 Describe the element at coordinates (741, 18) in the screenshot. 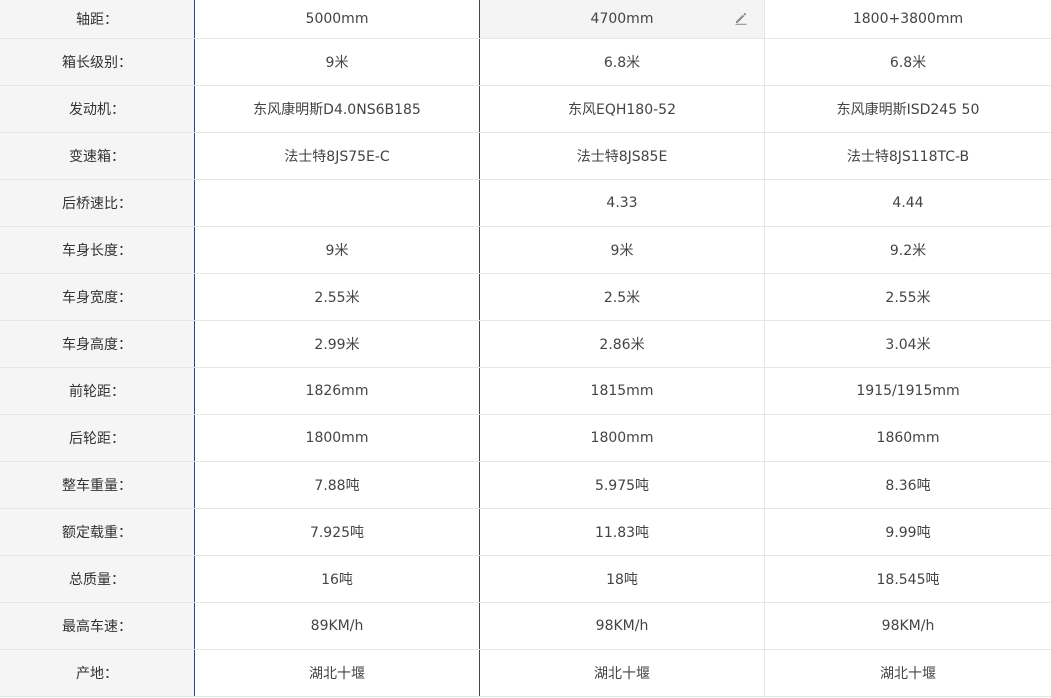

I see `pencil-edit-icon` at that location.